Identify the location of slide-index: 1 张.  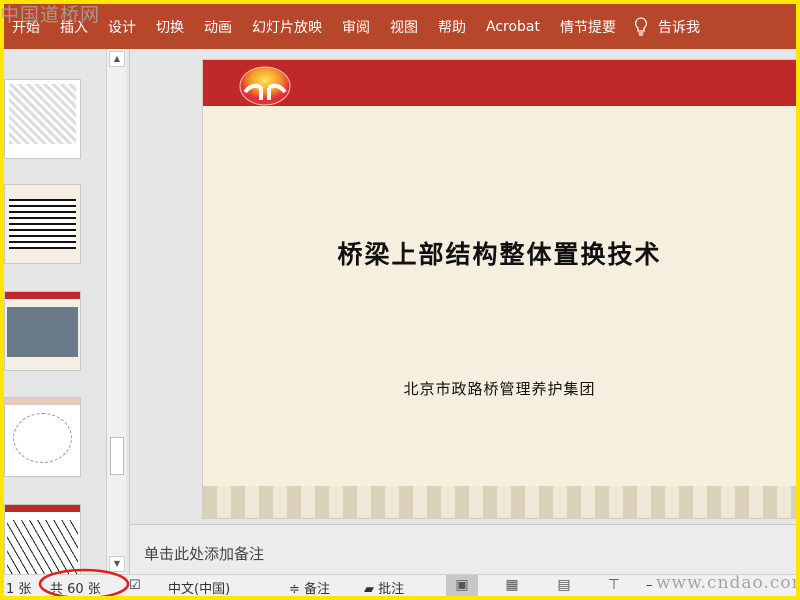
(19, 589).